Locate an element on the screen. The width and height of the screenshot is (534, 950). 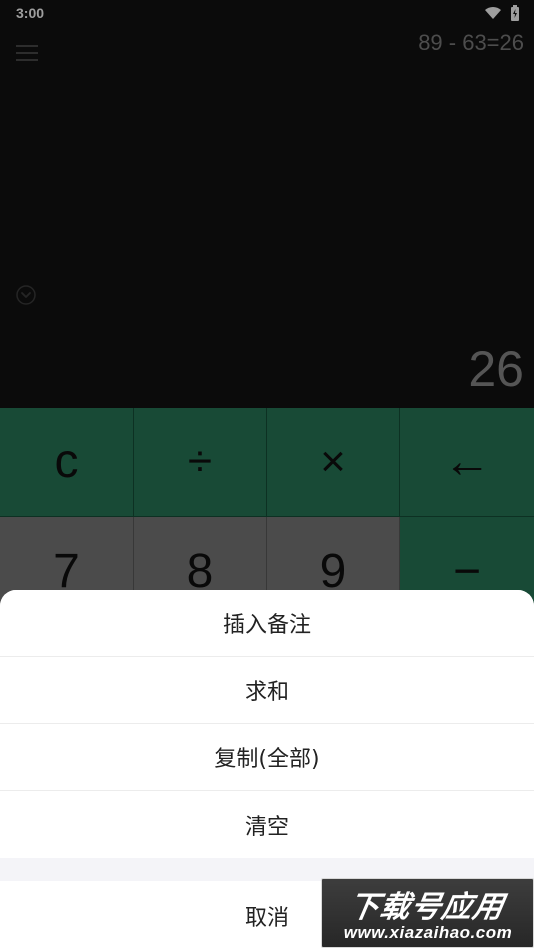
watermark: 下载号应用 www.xiazaihao.com is located at coordinates (427, 913).